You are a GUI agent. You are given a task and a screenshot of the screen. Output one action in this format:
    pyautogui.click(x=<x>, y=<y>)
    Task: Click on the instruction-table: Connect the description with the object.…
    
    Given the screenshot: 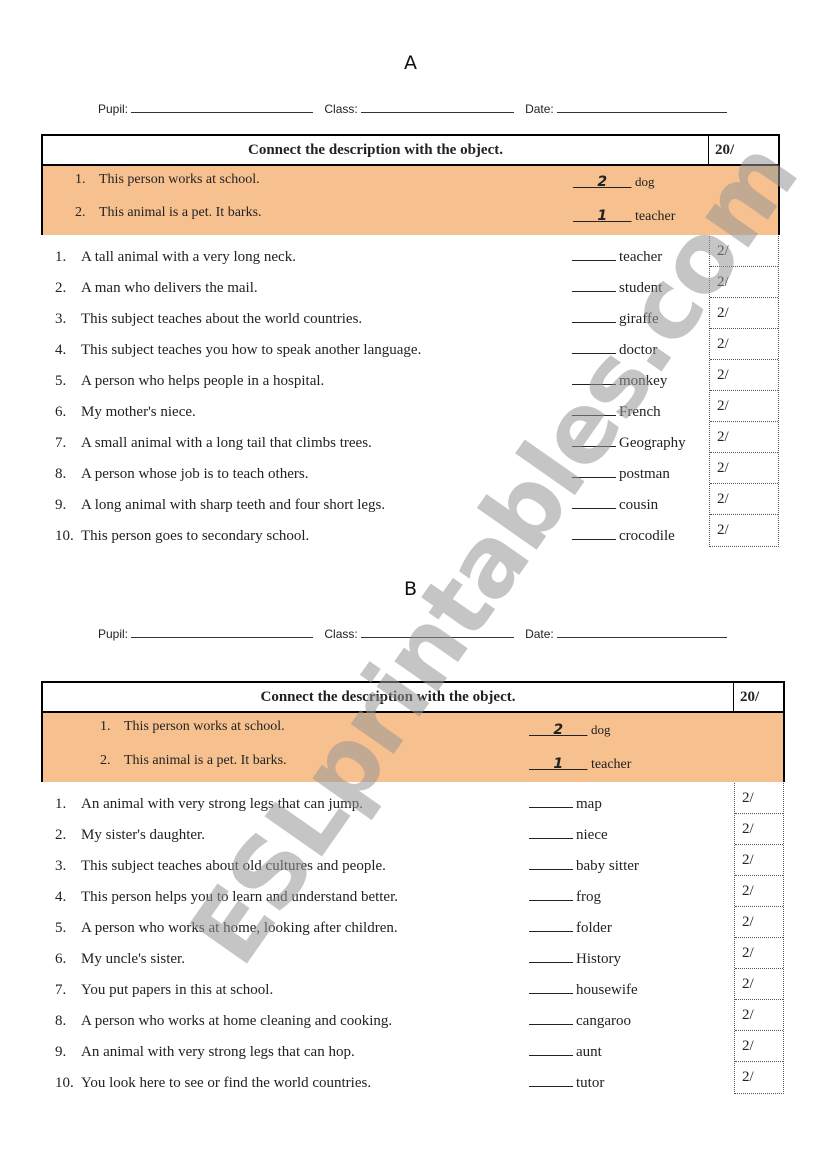 What is the action you would take?
    pyautogui.click(x=413, y=731)
    